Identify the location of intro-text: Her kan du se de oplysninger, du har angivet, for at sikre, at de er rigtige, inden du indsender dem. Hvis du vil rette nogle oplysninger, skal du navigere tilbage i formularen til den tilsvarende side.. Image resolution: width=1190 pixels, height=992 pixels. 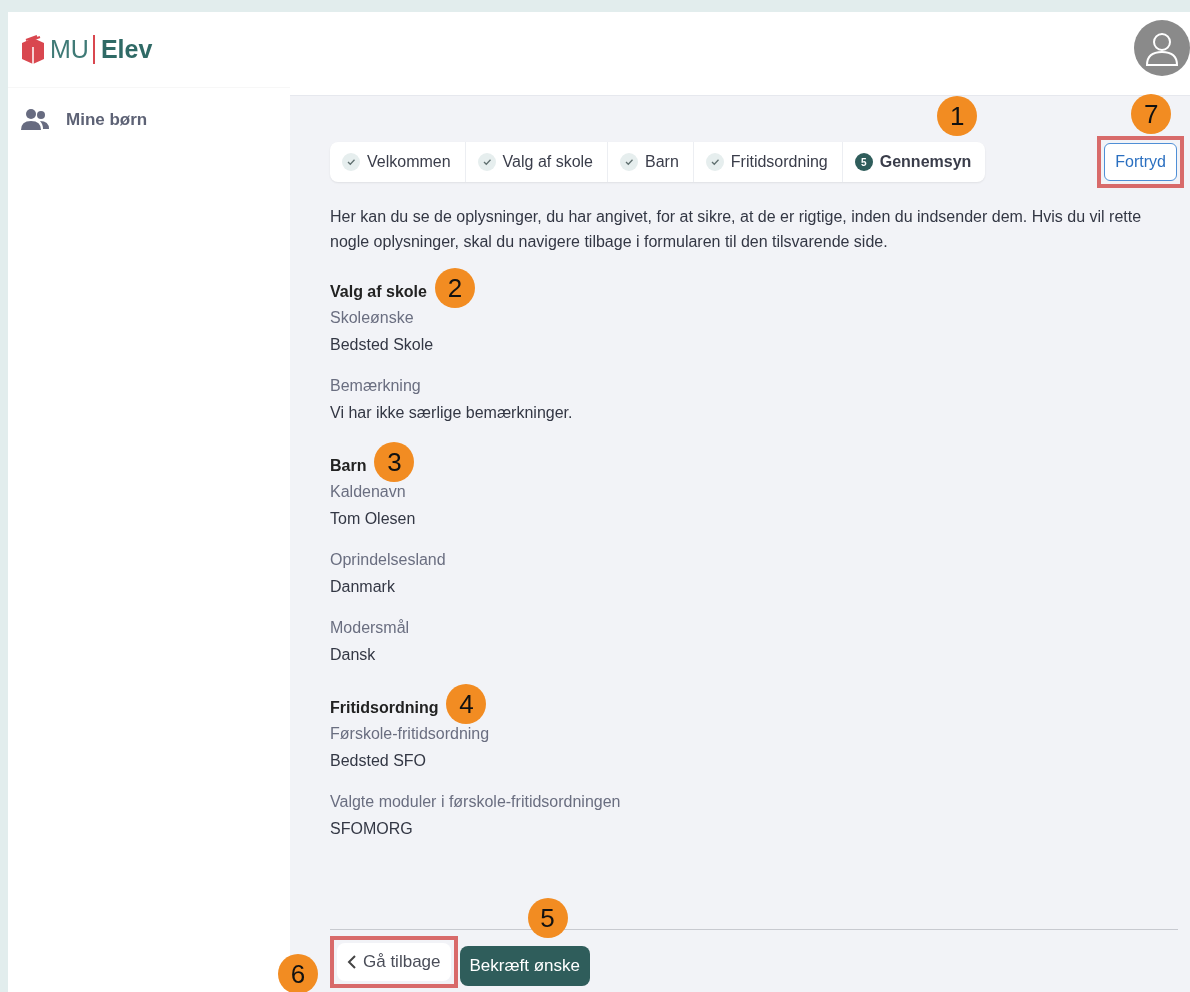
(736, 229).